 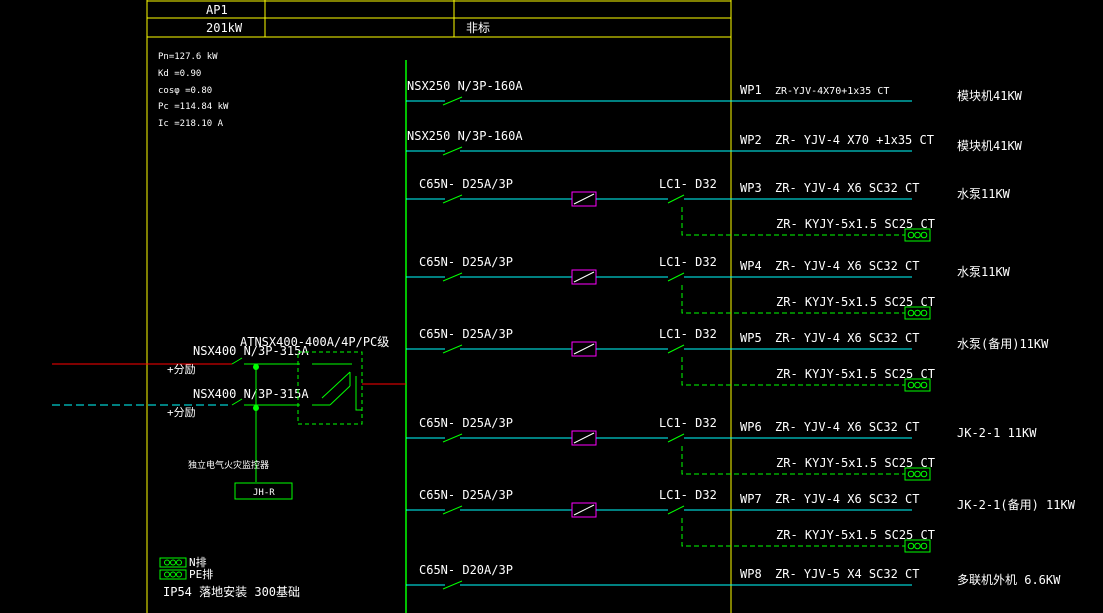 I want to click on shunt-trip-1: +分励, so click(x=181, y=369).